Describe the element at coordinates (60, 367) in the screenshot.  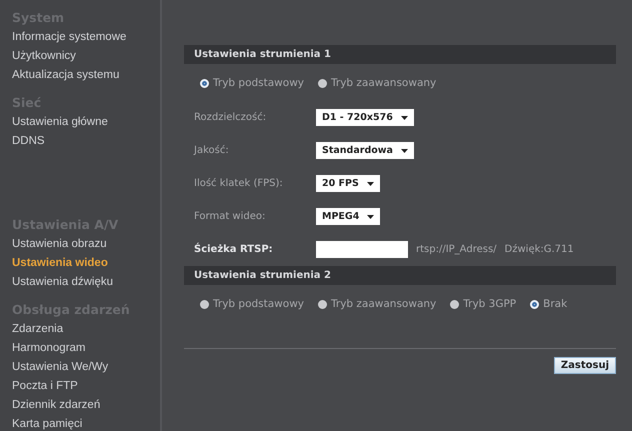
I see `sidebar-item: Ustawienia We/Wy` at that location.